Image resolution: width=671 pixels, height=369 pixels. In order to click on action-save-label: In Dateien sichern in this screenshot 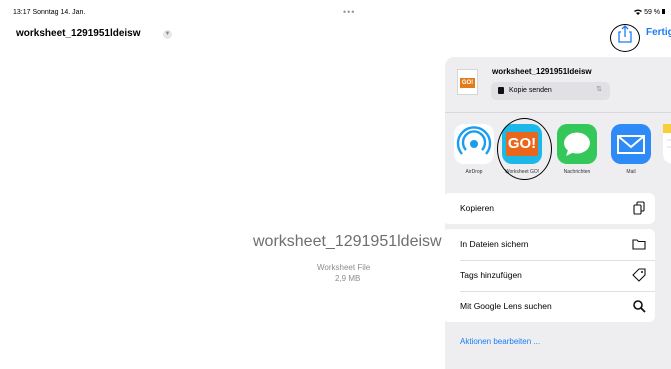, I will do `click(494, 244)`.